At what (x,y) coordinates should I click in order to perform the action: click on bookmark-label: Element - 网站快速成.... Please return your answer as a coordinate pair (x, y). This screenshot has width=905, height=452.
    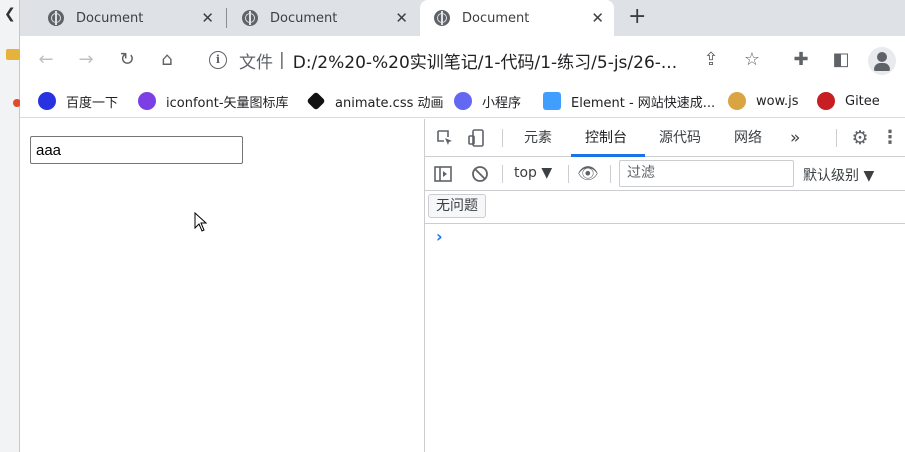
    Looking at the image, I should click on (643, 103).